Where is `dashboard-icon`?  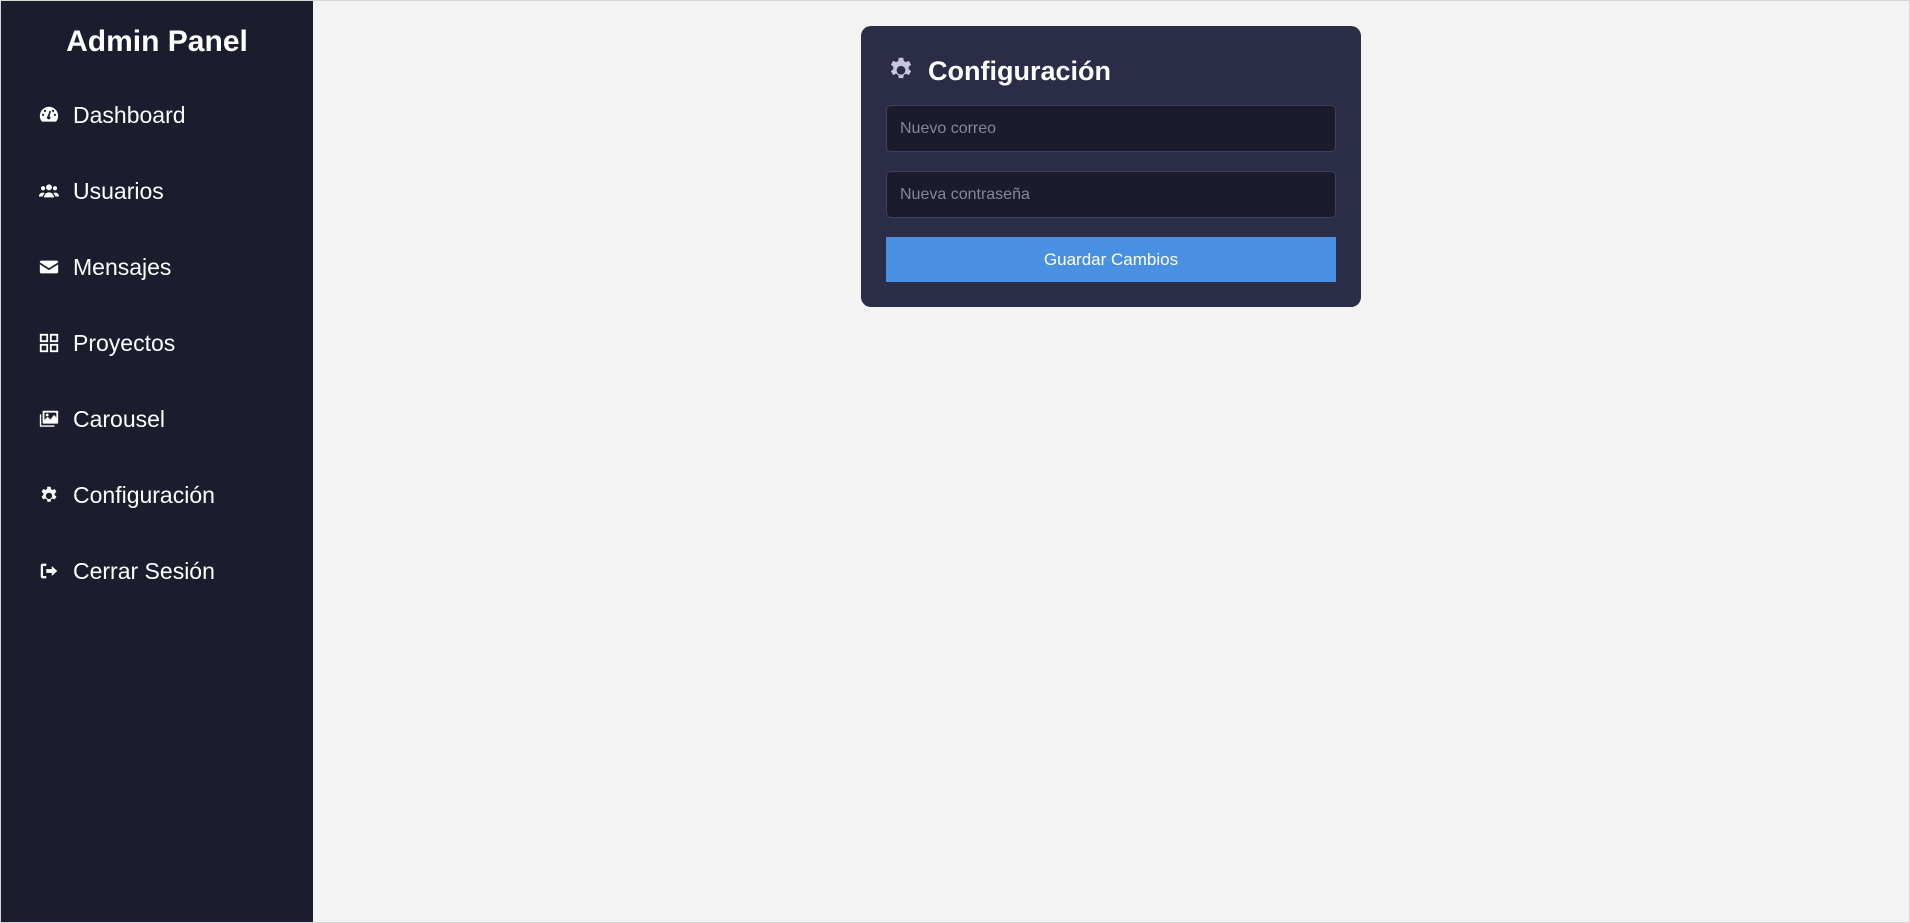
dashboard-icon is located at coordinates (49, 115).